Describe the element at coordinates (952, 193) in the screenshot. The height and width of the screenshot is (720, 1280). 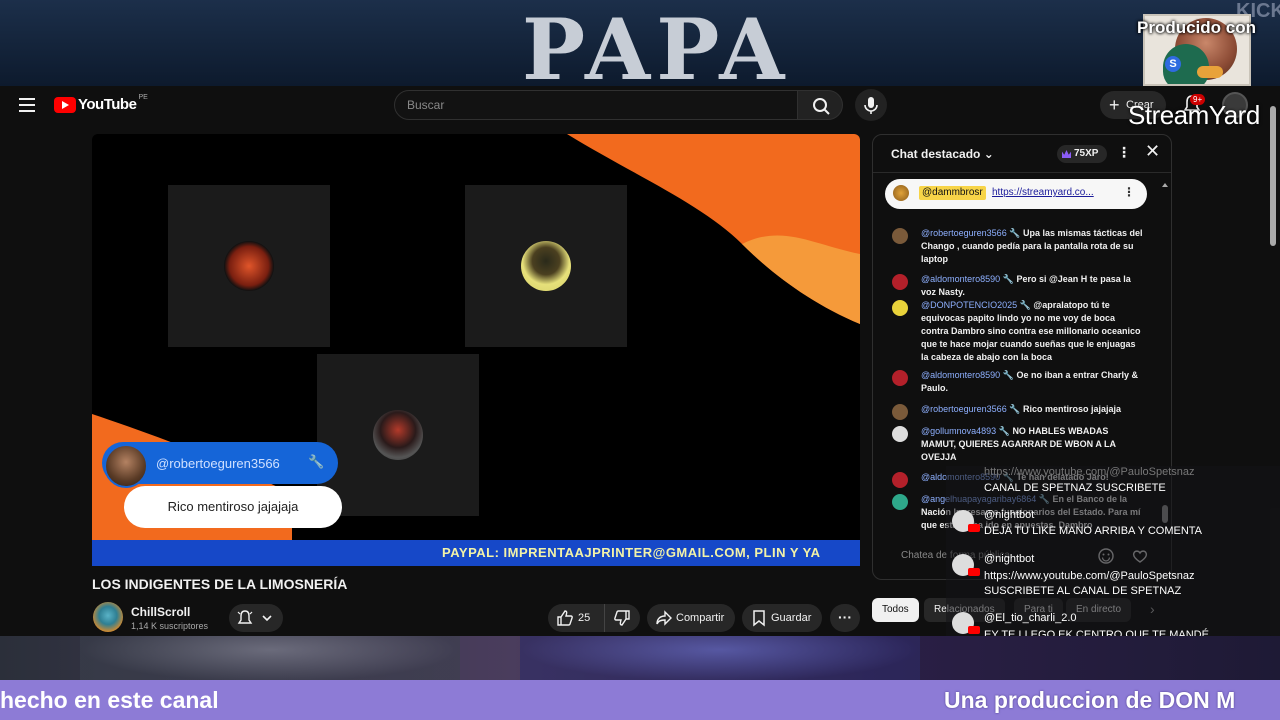
I see `pinned-user: @dammbrosr` at that location.